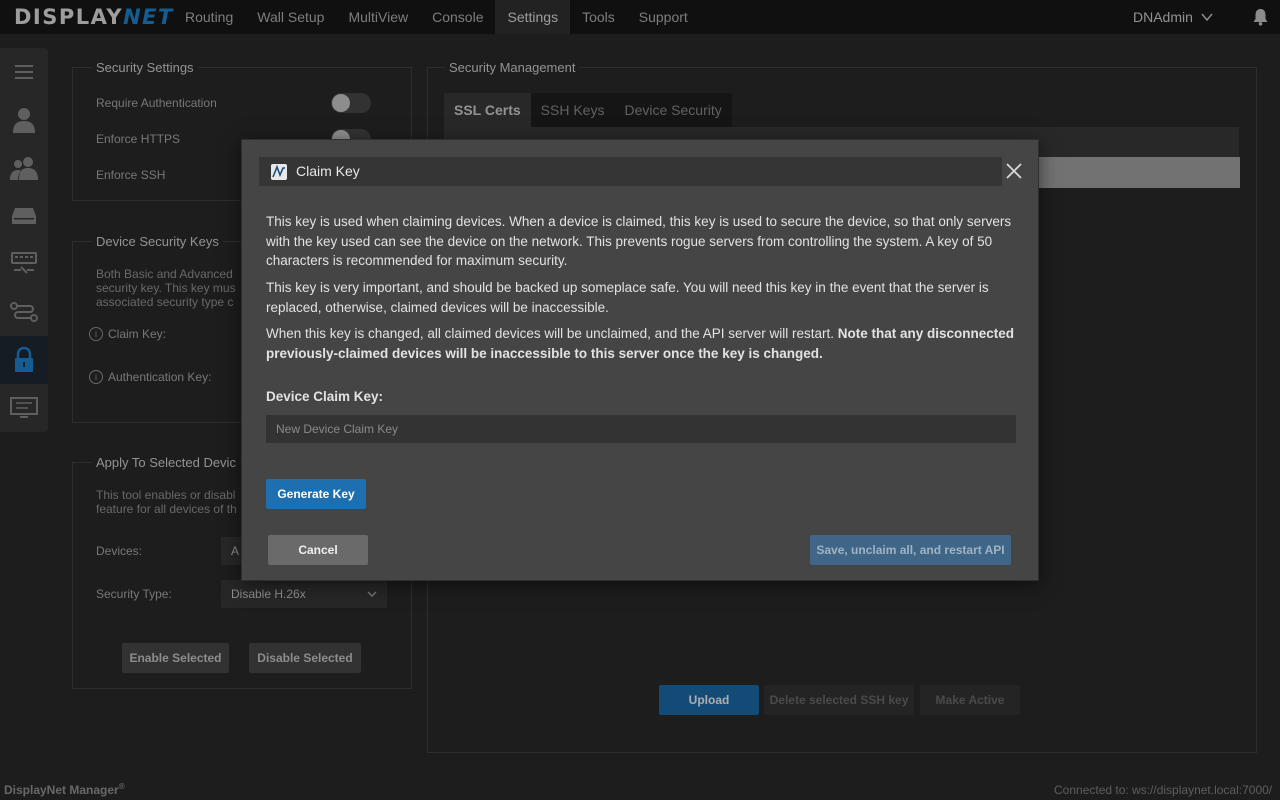 The image size is (1280, 800). I want to click on generate-key-button: Generate Key, so click(316, 494).